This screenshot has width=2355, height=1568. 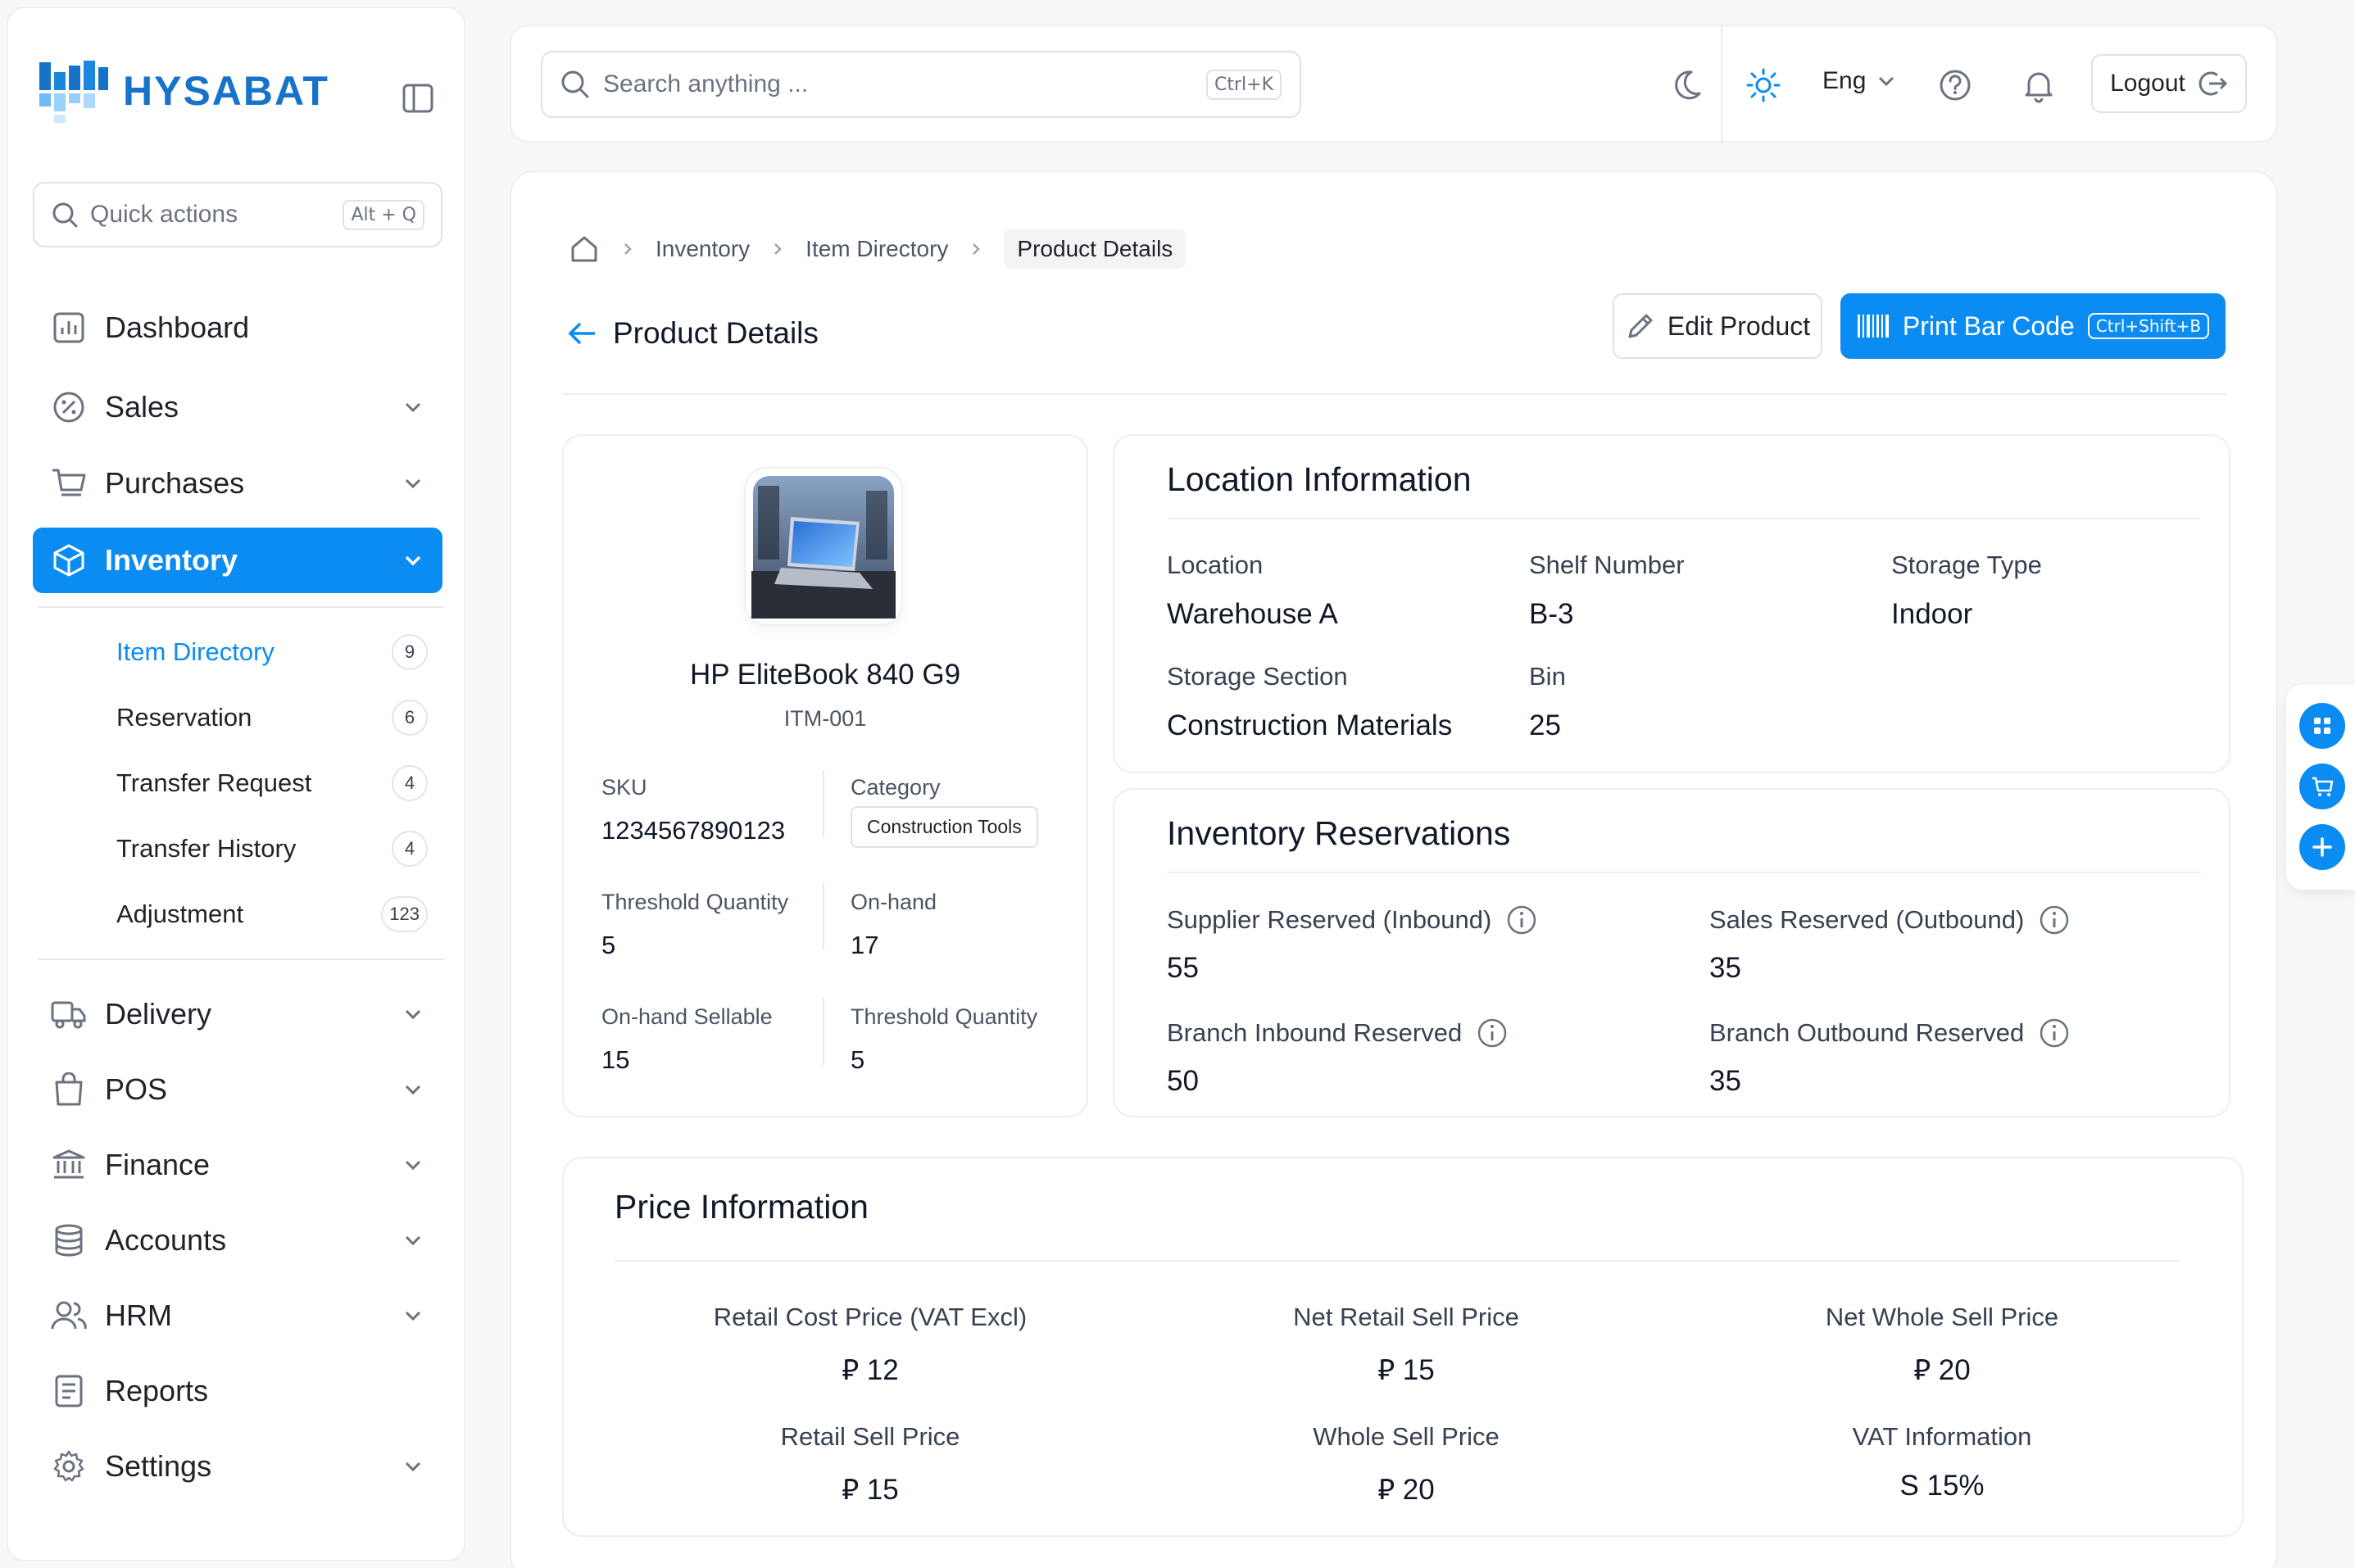 I want to click on sidebar-item-hrm: HRM, so click(x=237, y=1315).